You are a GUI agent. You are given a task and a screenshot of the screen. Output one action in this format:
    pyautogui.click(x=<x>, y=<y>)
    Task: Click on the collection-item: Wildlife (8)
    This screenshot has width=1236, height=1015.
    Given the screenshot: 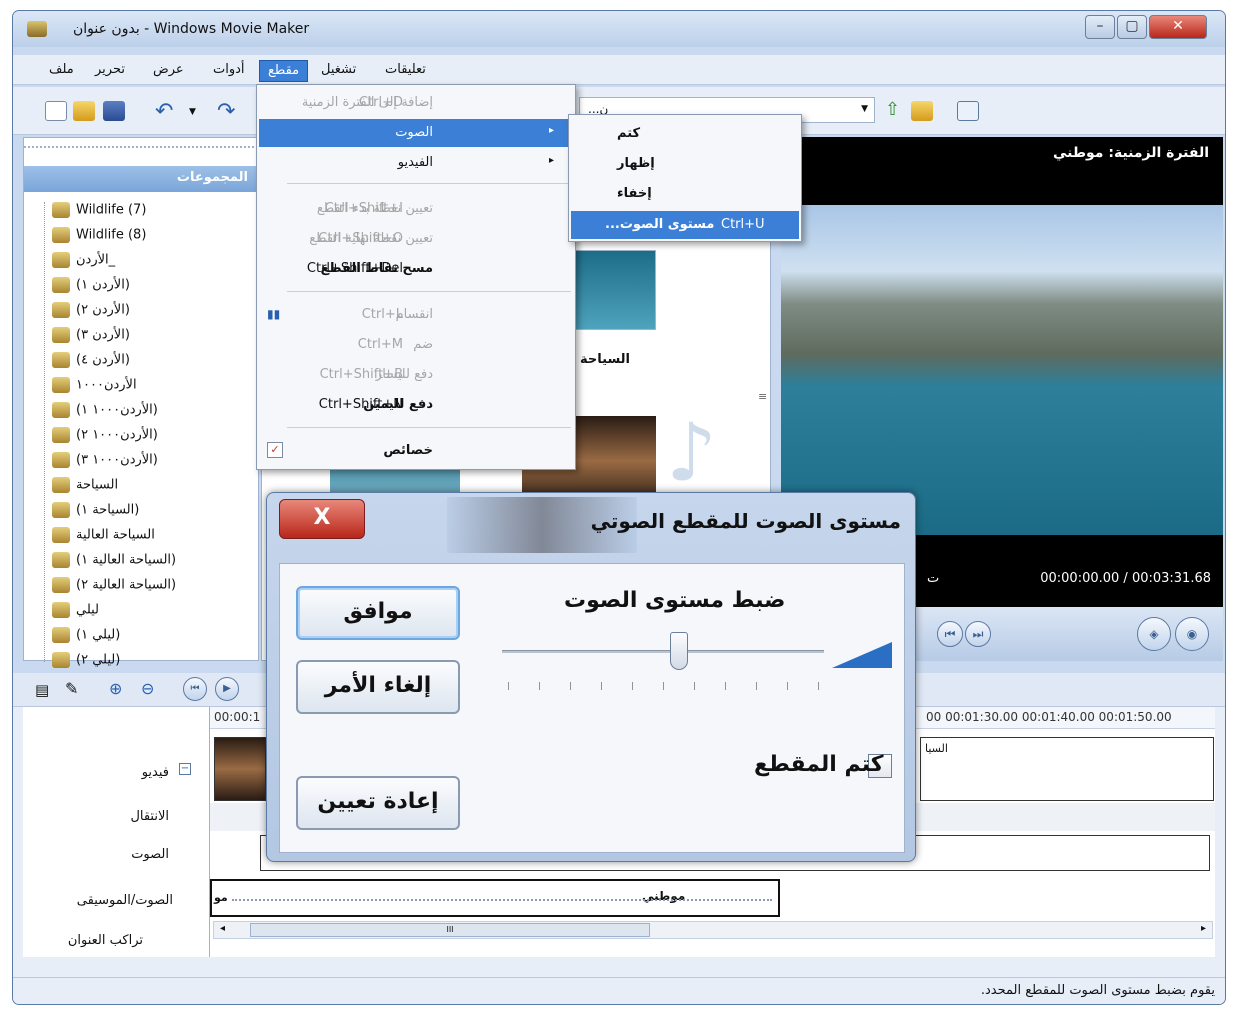 What is the action you would take?
    pyautogui.click(x=99, y=239)
    